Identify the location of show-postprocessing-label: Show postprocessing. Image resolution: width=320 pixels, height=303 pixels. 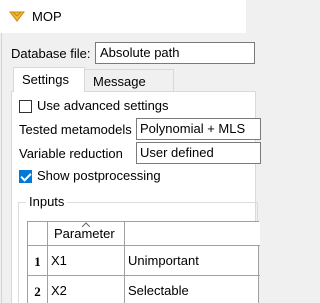
(99, 175).